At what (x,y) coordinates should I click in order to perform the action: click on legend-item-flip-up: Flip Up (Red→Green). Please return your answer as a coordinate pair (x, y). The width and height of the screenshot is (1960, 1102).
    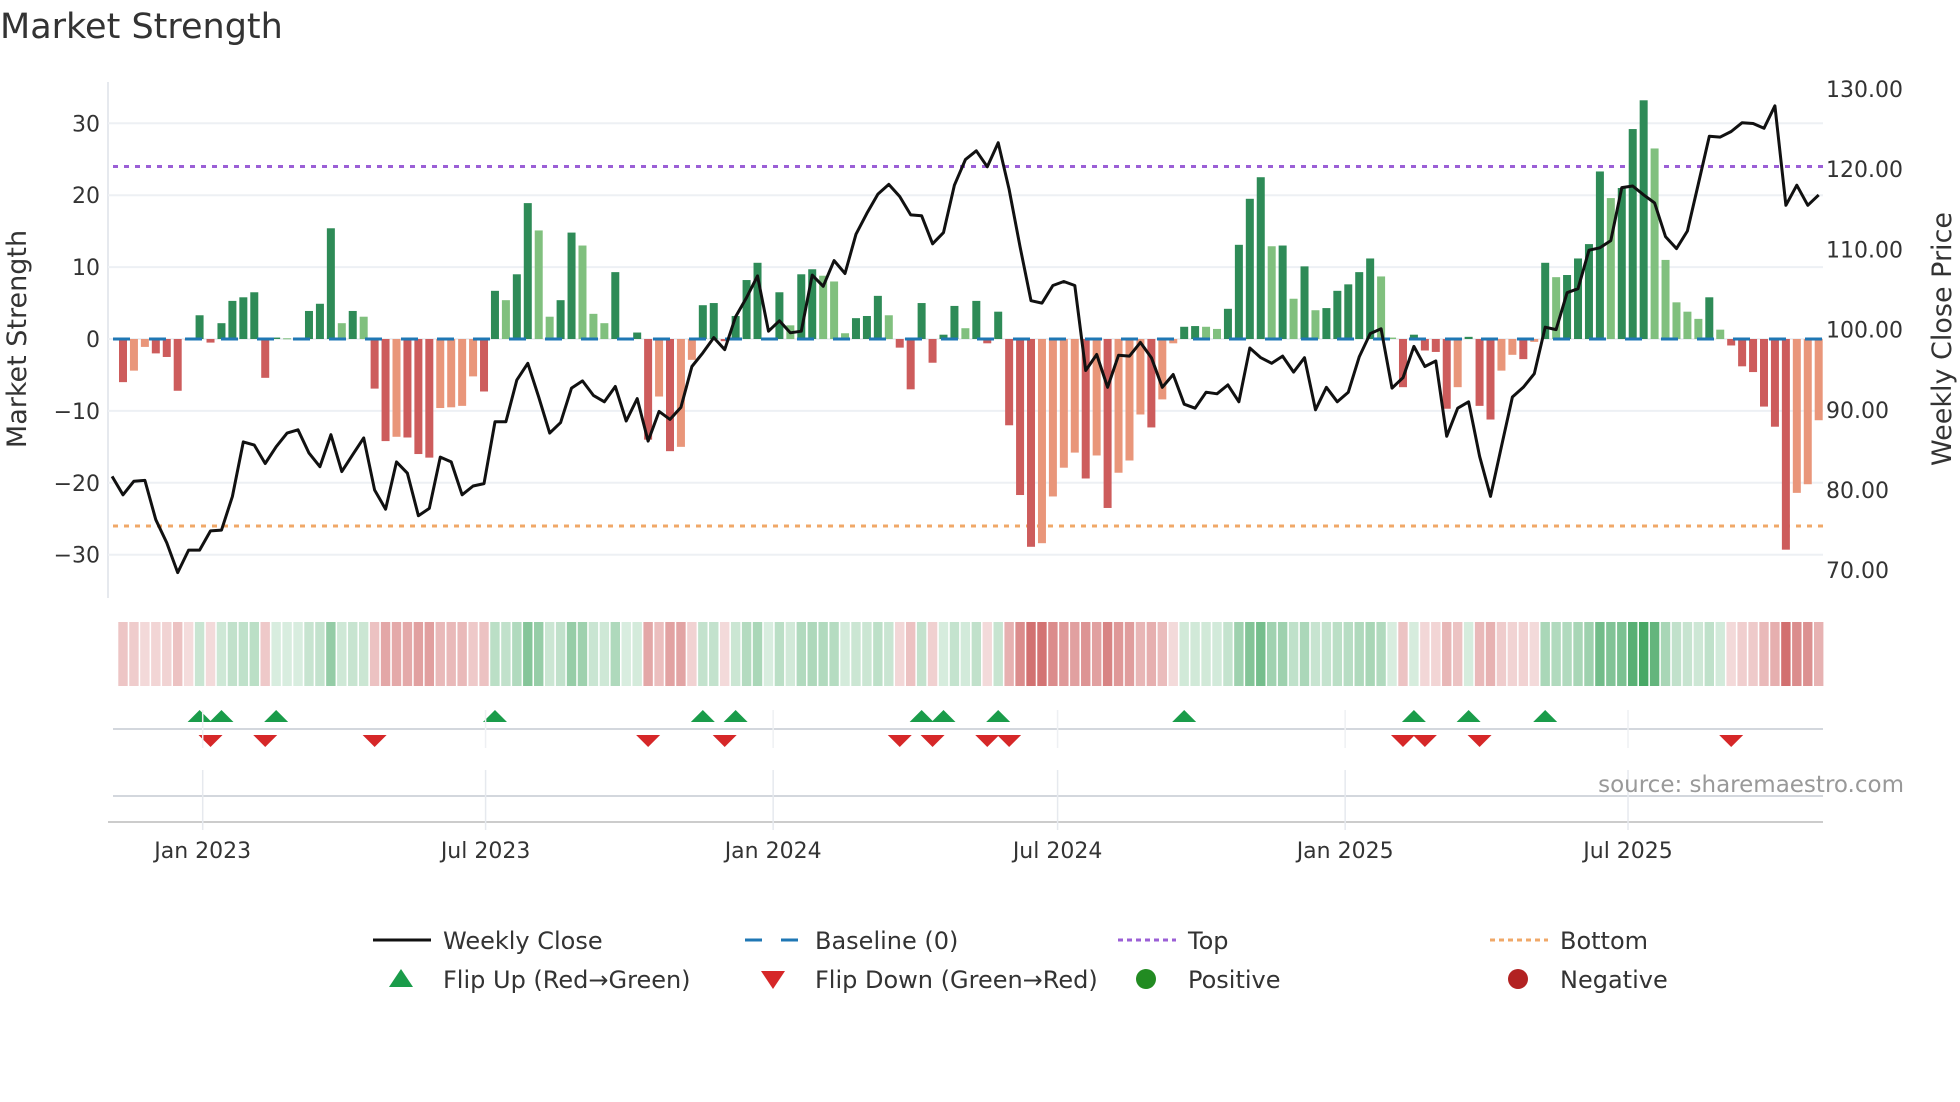
    Looking at the image, I should click on (540, 980).